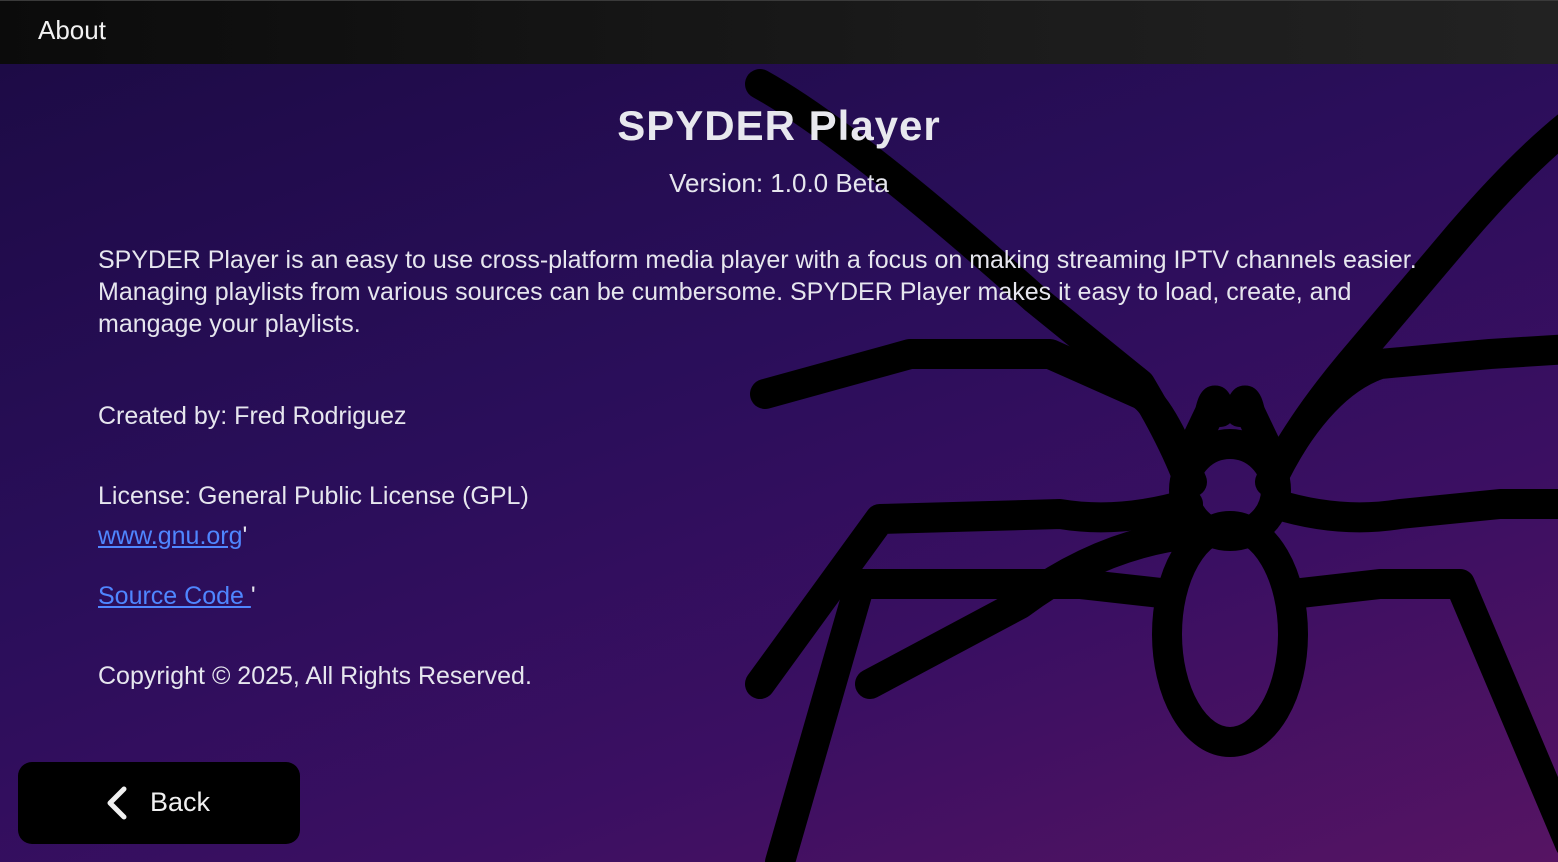 This screenshot has height=862, width=1558. I want to click on gnu-link: www.gnu.org, so click(170, 536).